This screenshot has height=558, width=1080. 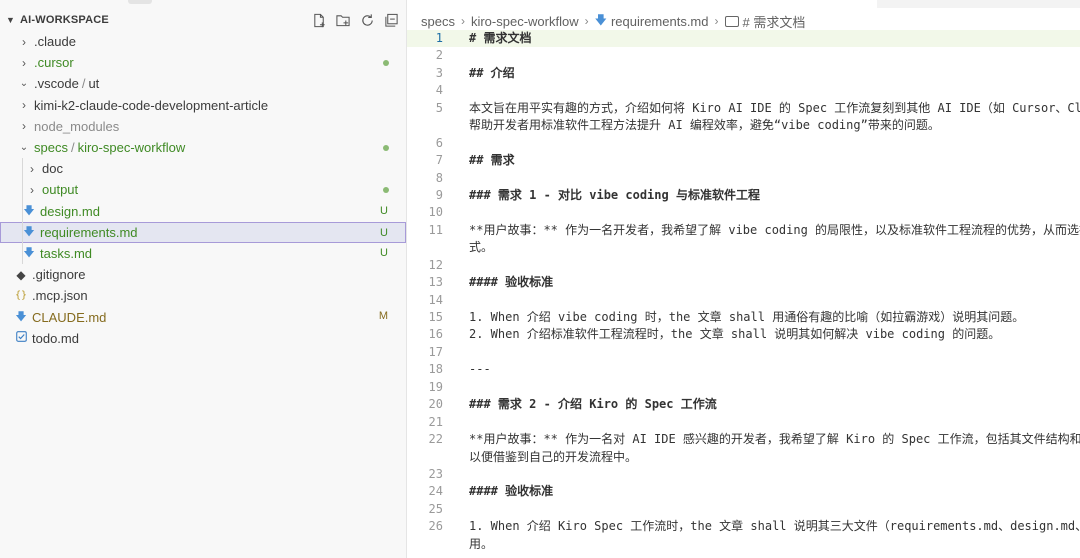 I want to click on line-number: 25, so click(x=435, y=508).